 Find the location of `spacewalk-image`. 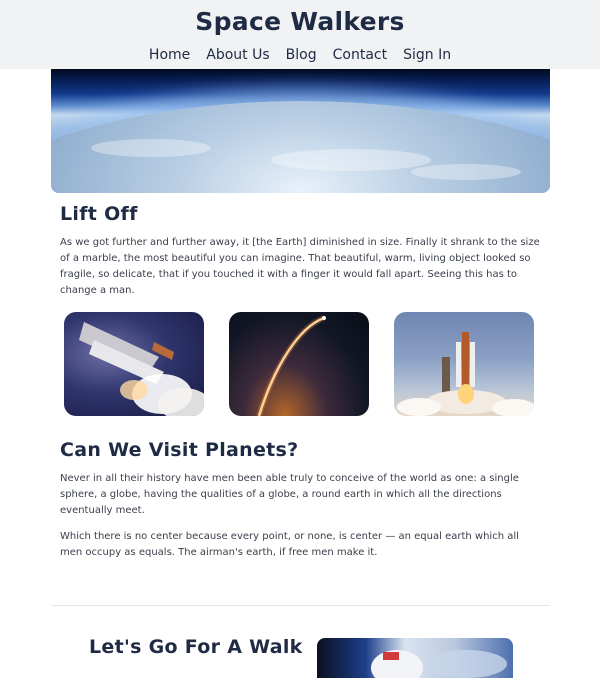

spacewalk-image is located at coordinates (415, 658).